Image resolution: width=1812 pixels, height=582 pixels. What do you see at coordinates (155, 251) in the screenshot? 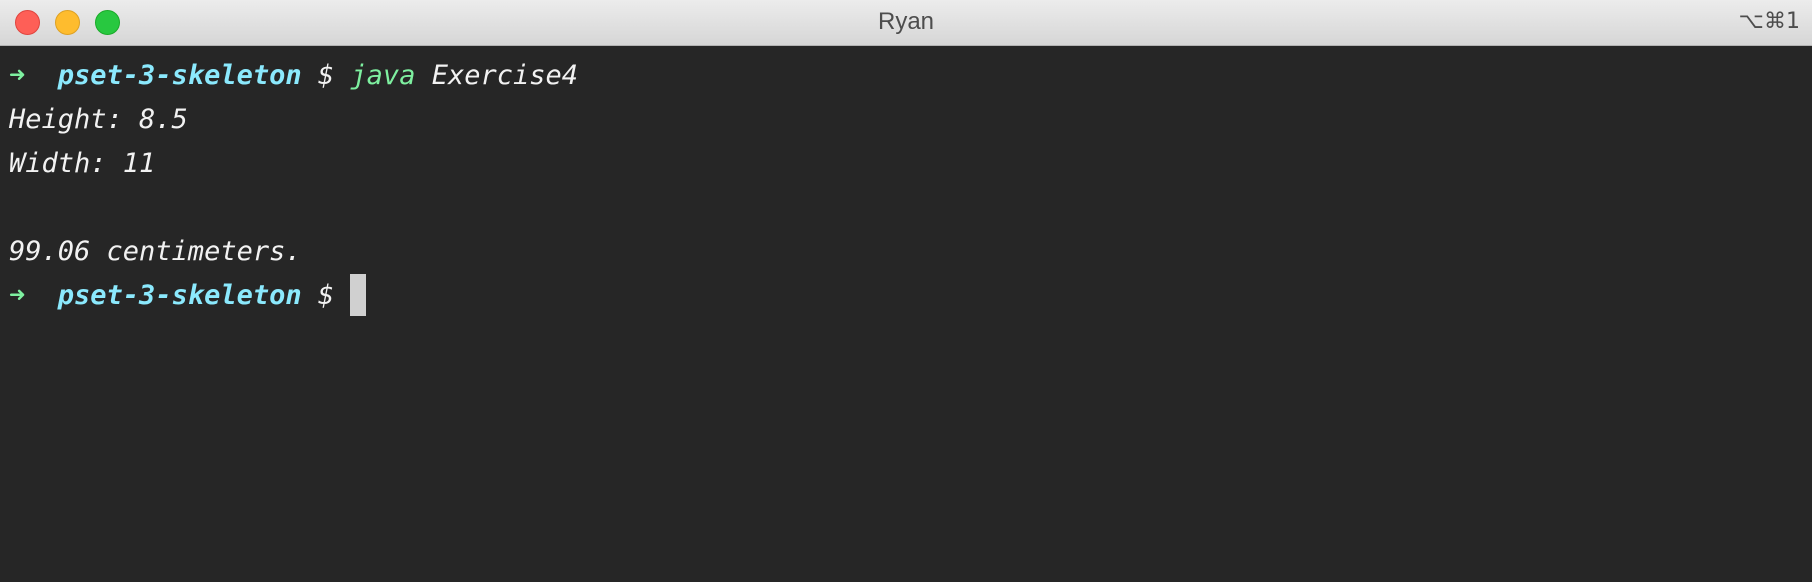
I see `output-result-line: 99.06 centimeters.` at bounding box center [155, 251].